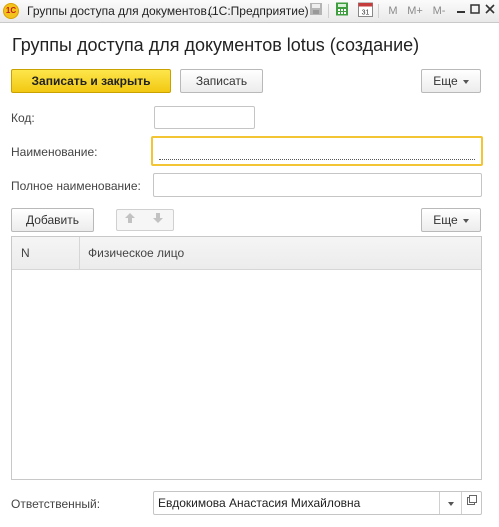 Image resolution: width=499 pixels, height=527 pixels. What do you see at coordinates (56, 504) in the screenshot?
I see `responsible-label: Ответственный:` at bounding box center [56, 504].